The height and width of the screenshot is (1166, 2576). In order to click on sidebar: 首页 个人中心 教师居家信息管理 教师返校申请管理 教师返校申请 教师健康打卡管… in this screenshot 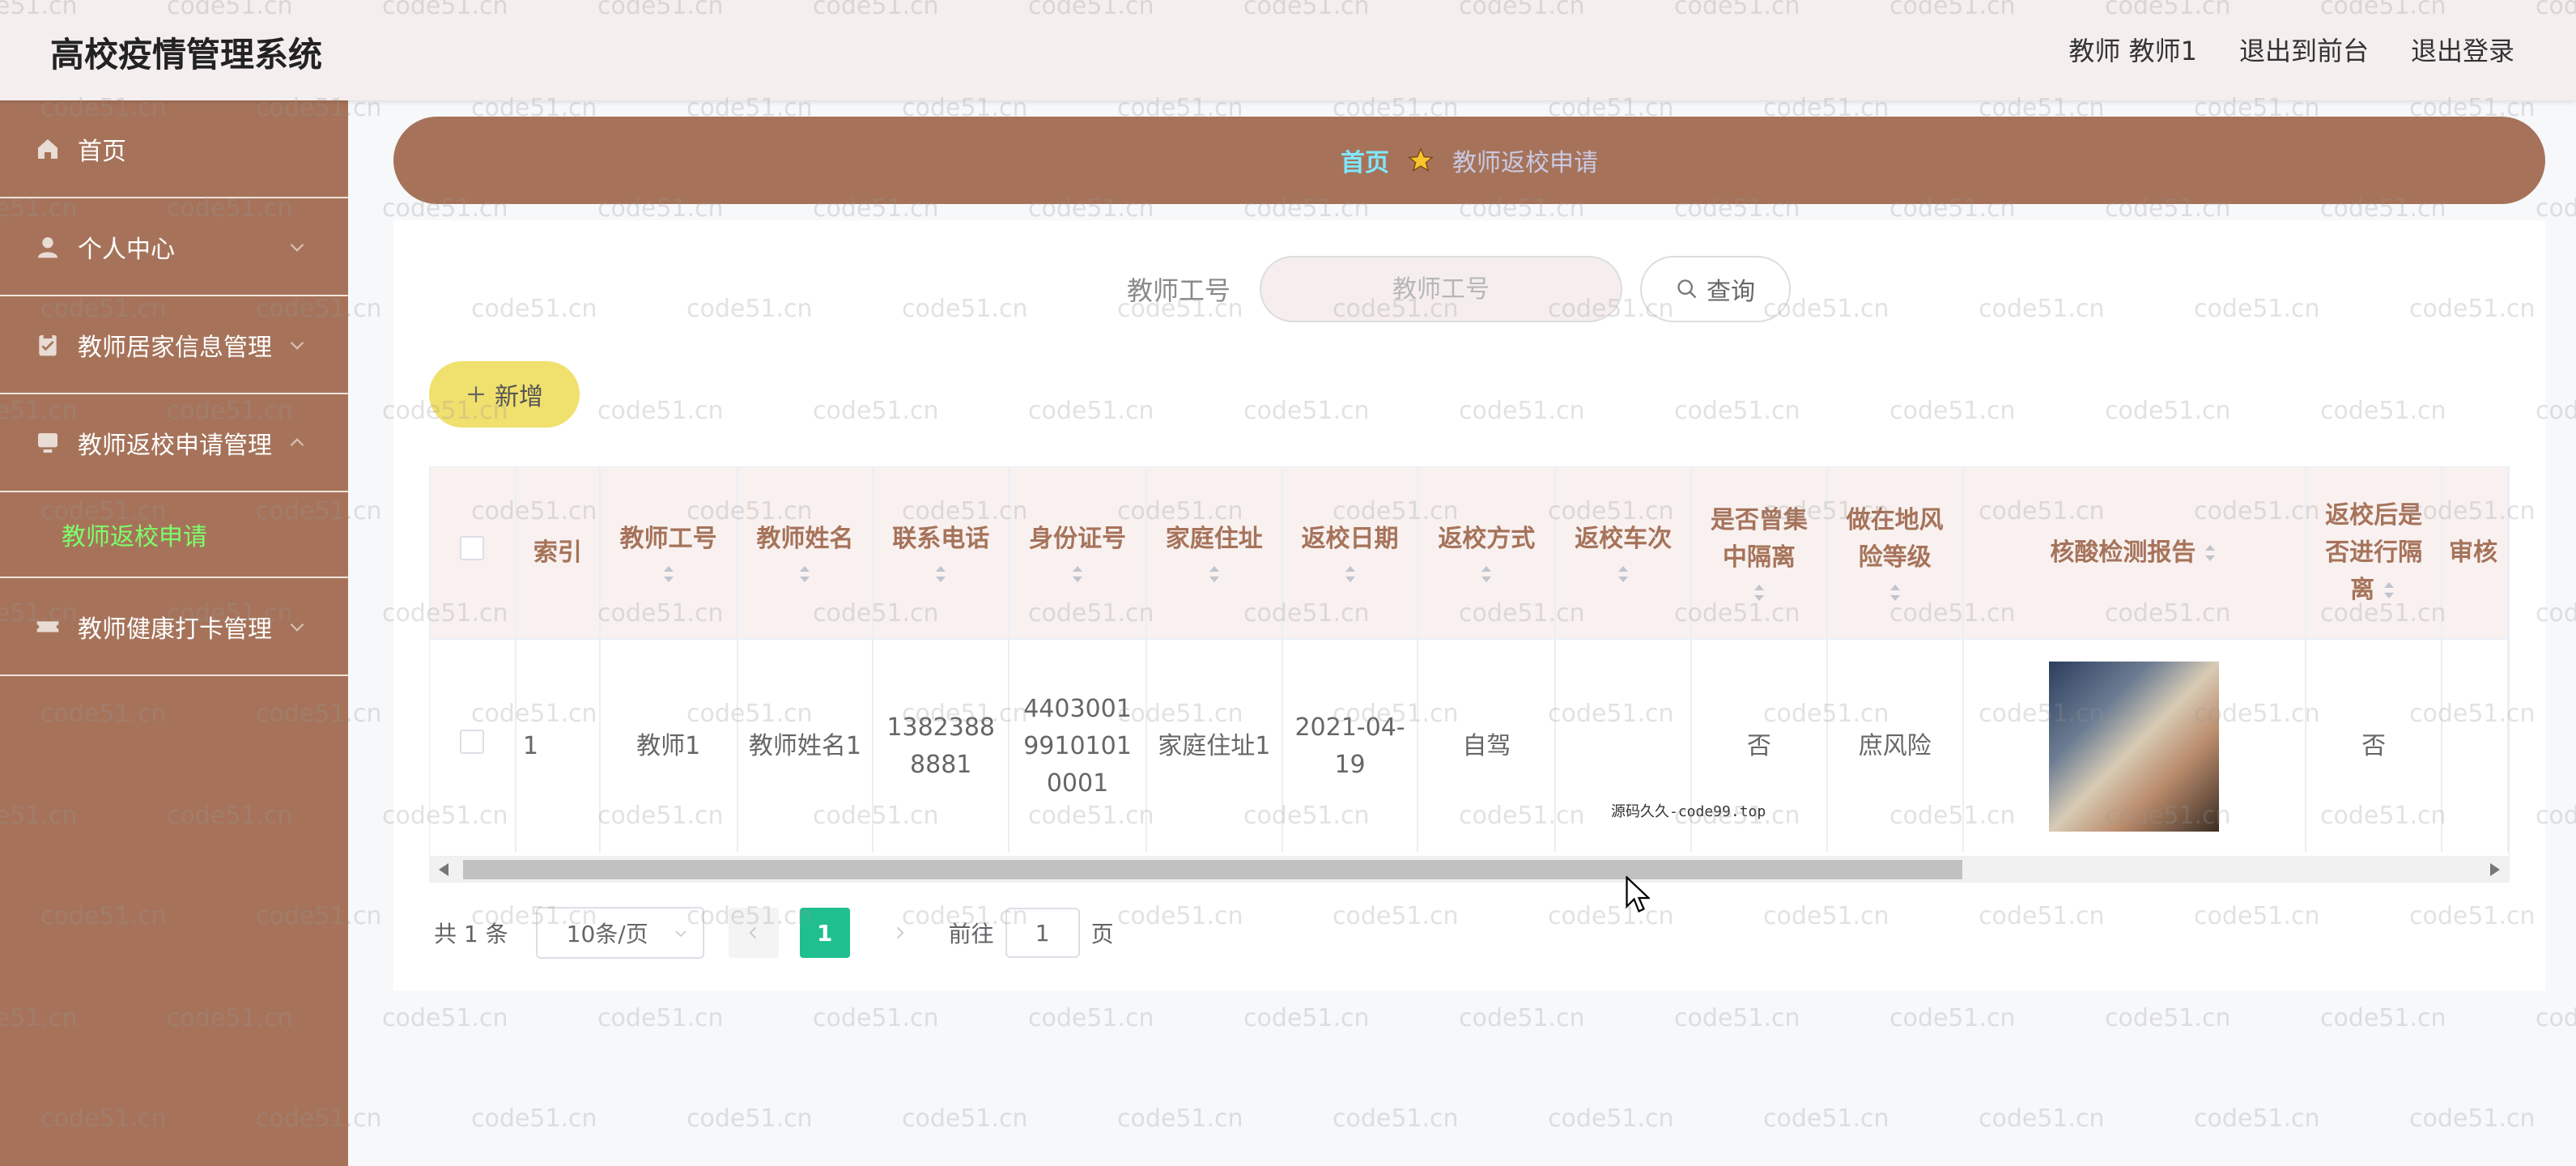, I will do `click(174, 633)`.